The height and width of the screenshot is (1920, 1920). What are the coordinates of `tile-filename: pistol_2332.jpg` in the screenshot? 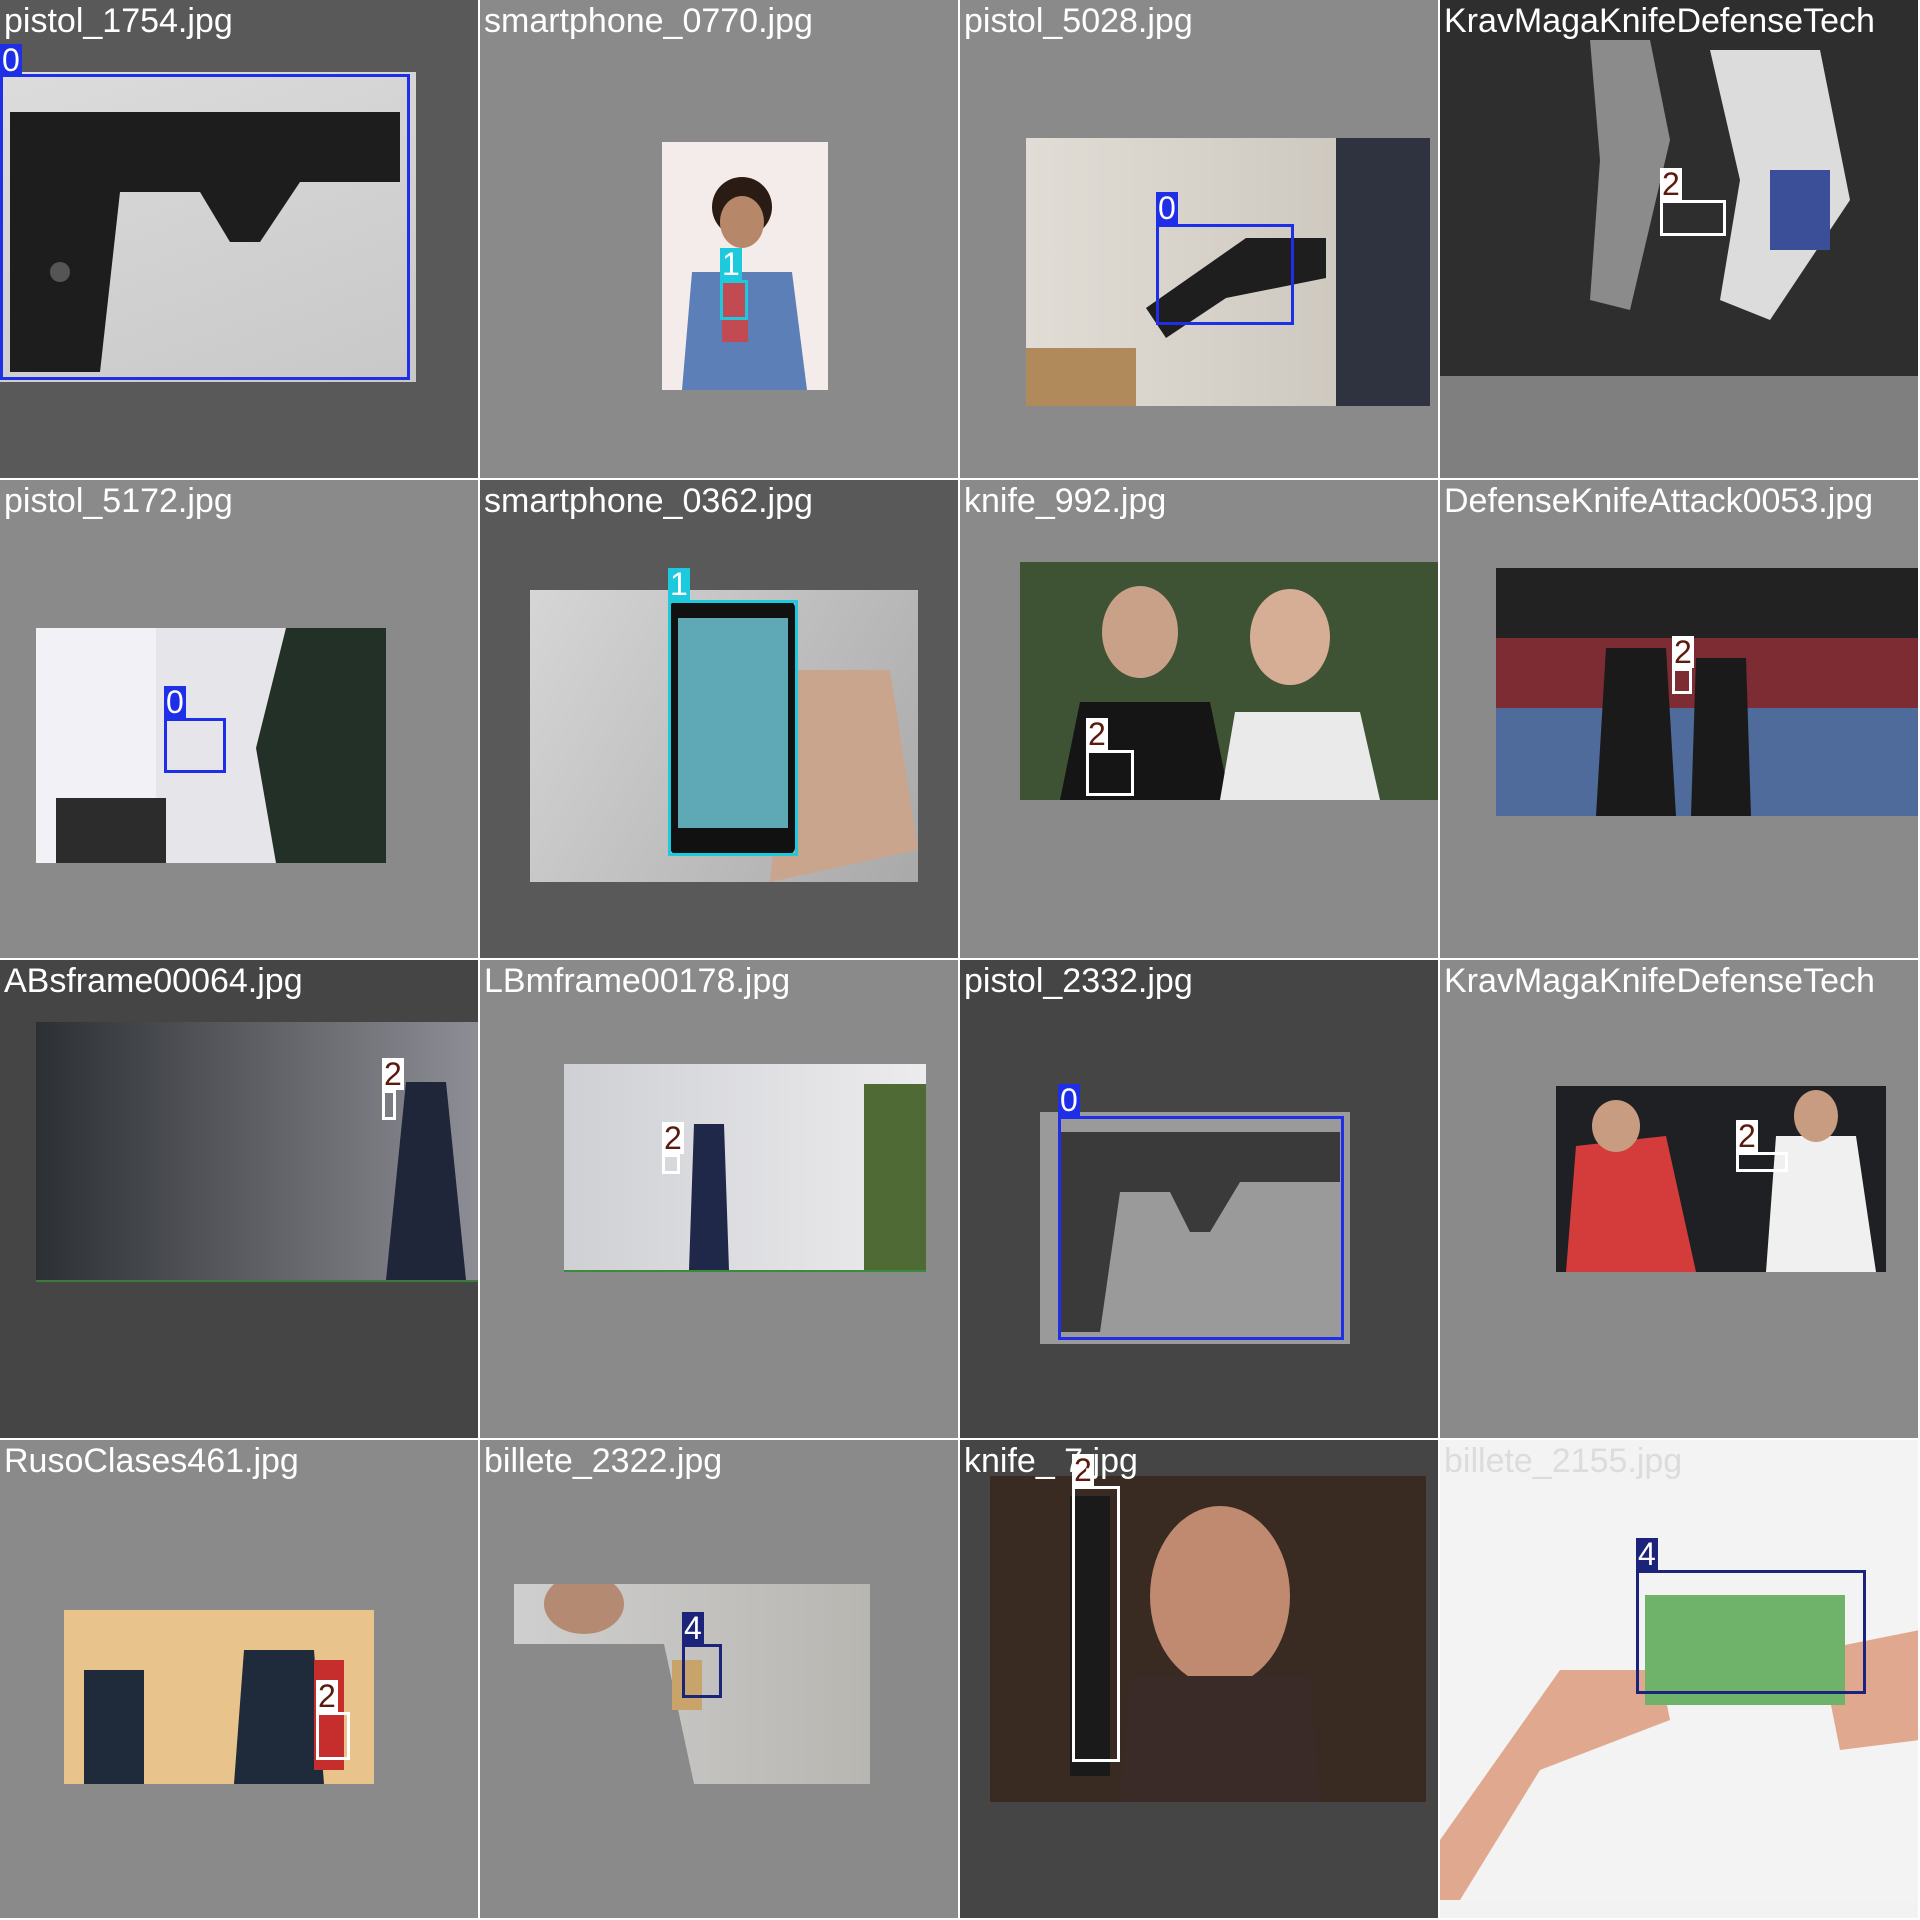 It's located at (1078, 981).